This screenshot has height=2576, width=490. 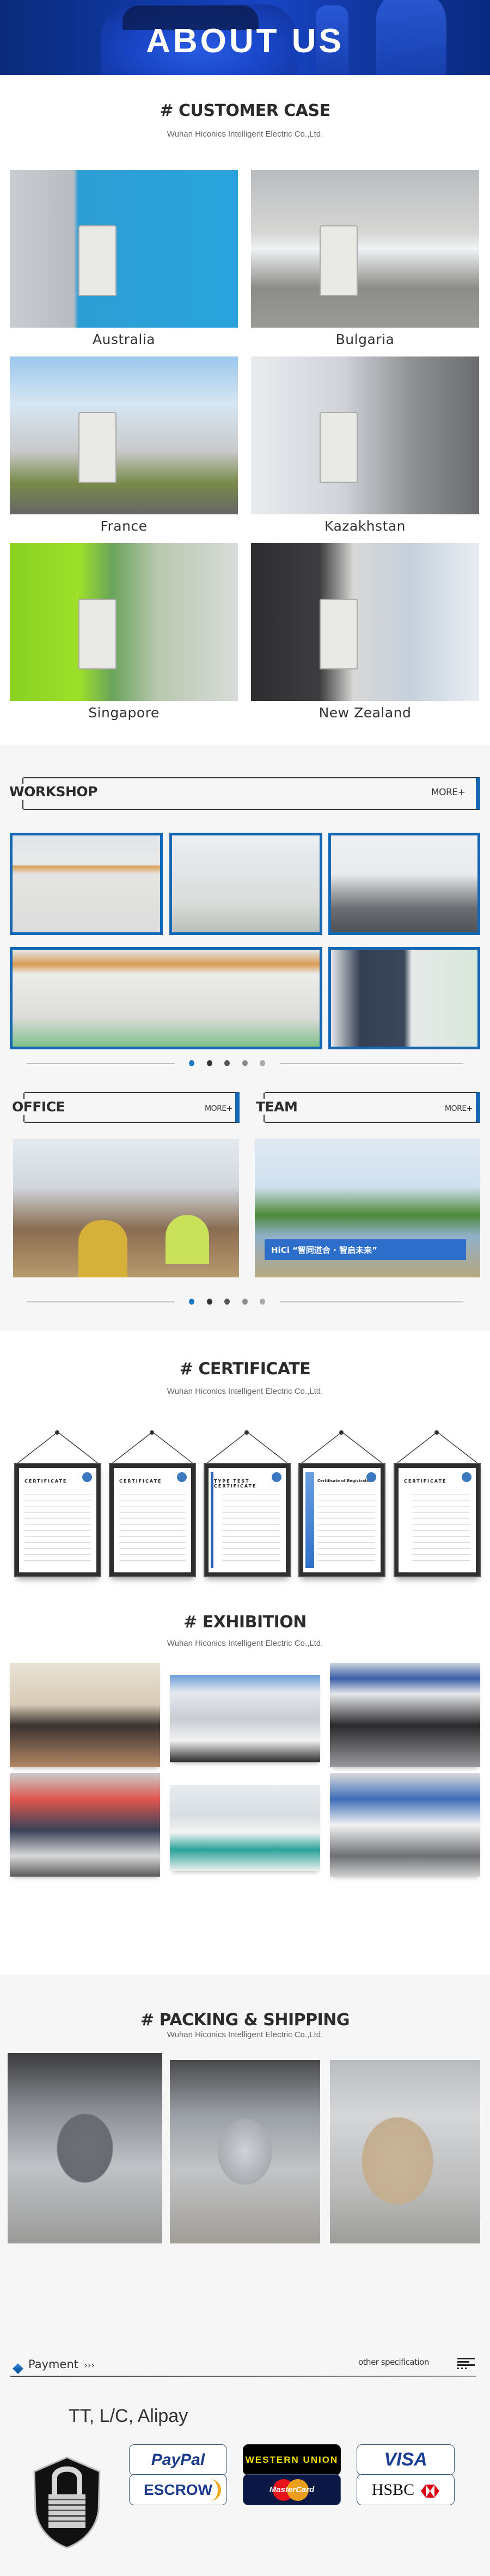 I want to click on payment-title: Payment ›››, so click(x=61, y=2364).